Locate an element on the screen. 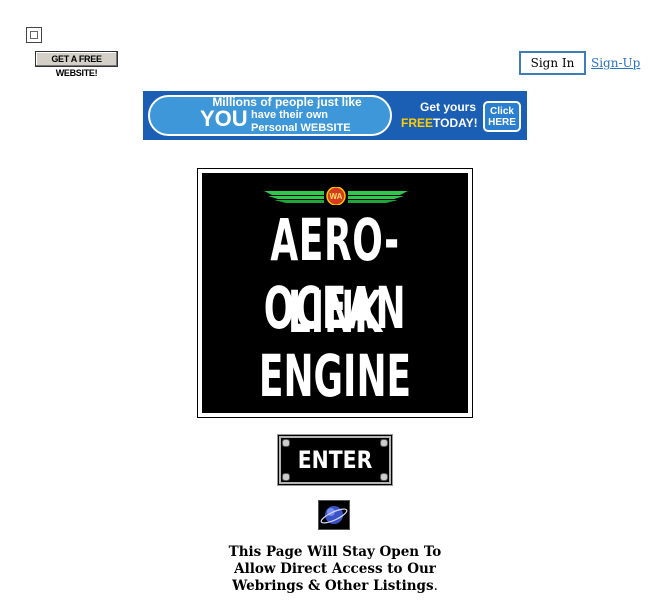 The image size is (670, 600). banner-today: TODAY! is located at coordinates (455, 123).